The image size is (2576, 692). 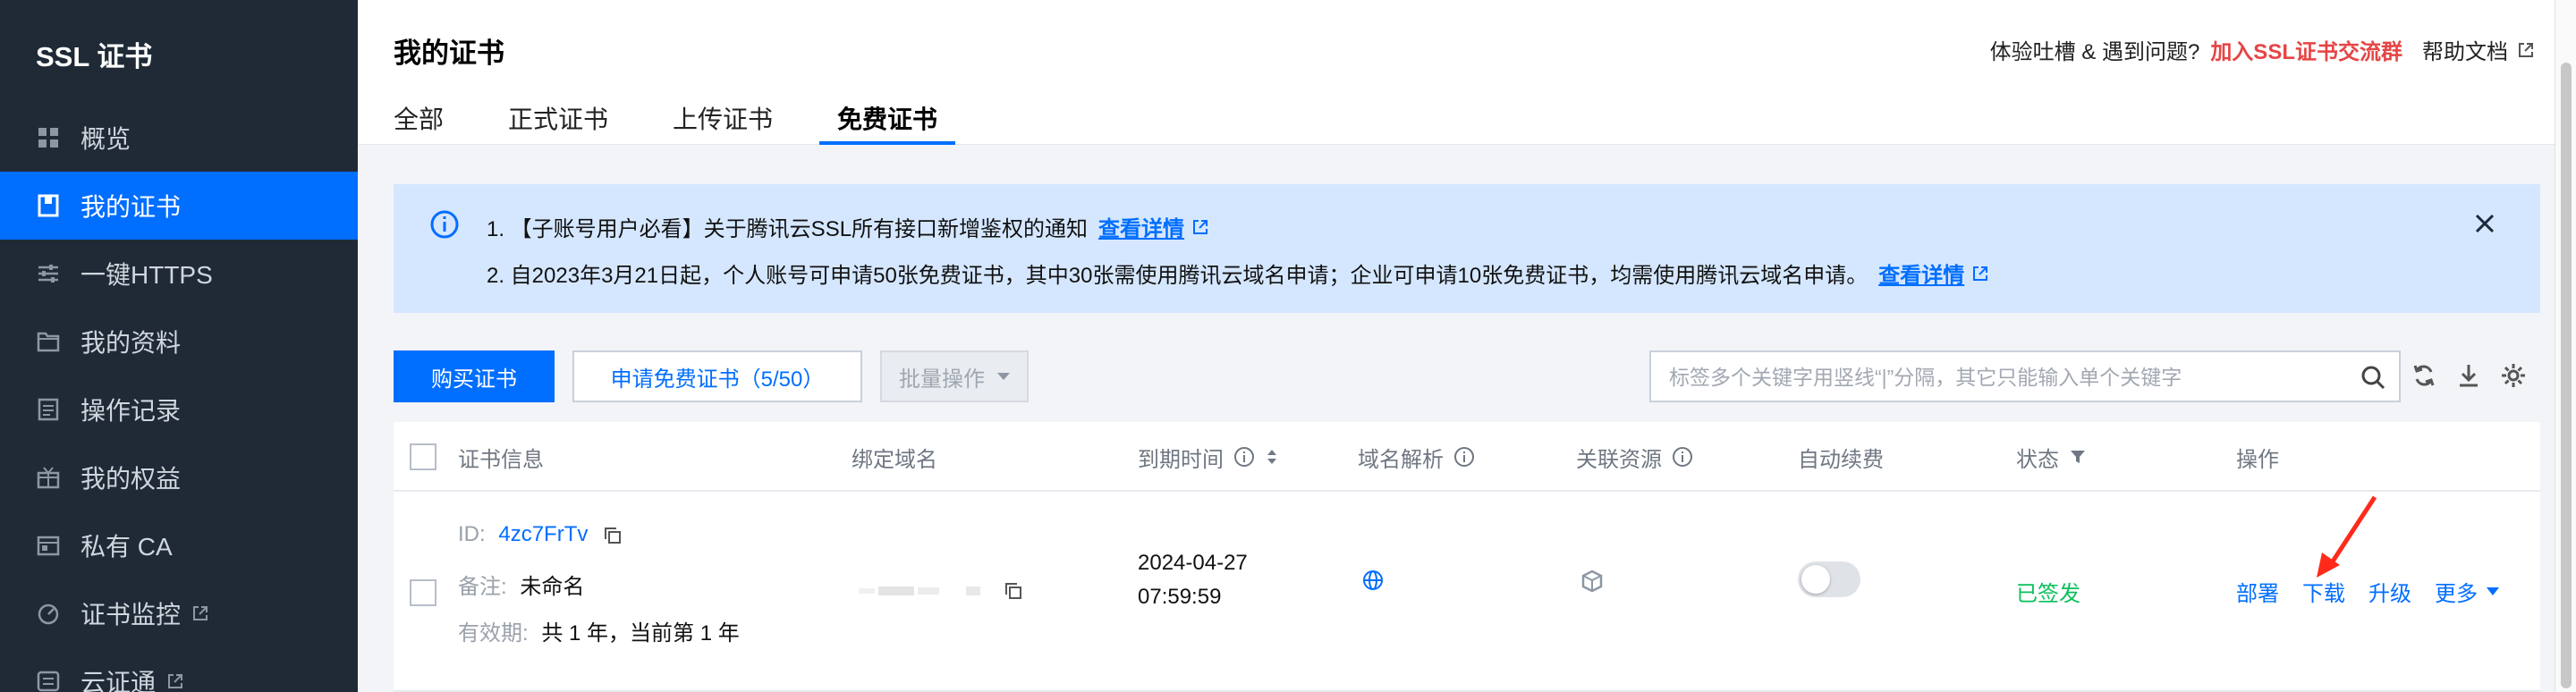 What do you see at coordinates (1635, 457) in the screenshot?
I see `column-header-related-resources: 关联资源` at bounding box center [1635, 457].